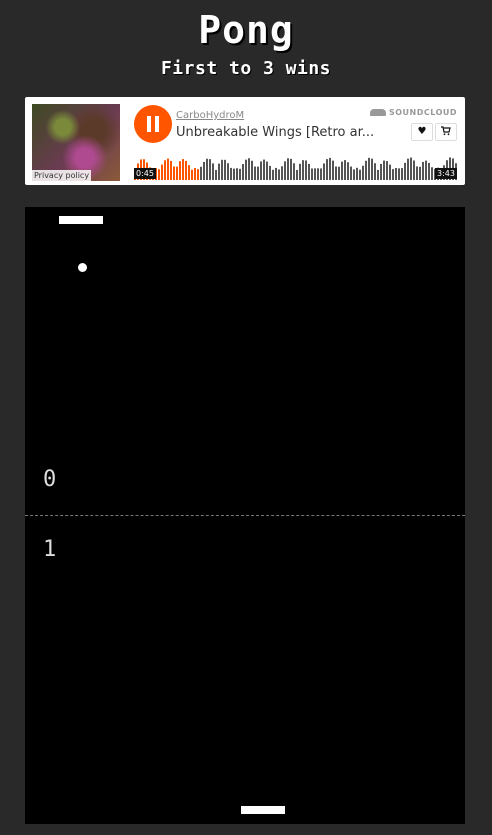 The image size is (492, 835). I want to click on pause-button, so click(153, 124).